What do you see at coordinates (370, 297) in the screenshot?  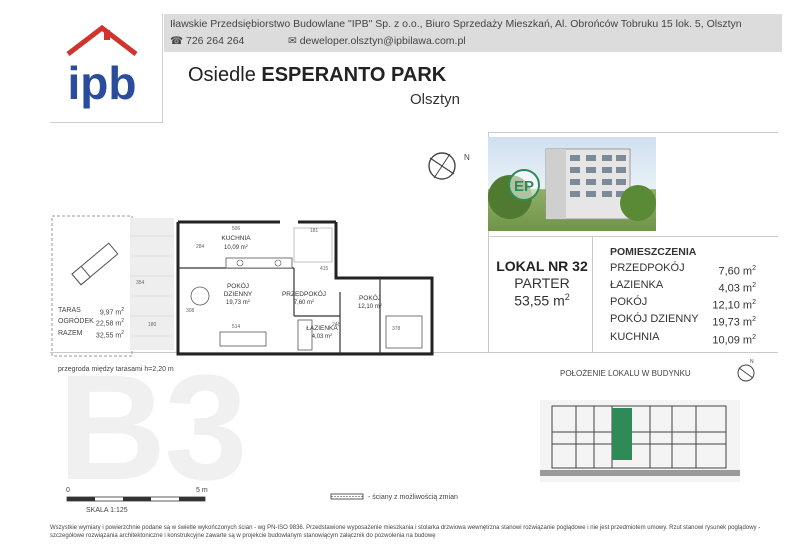 I see `bedroom-label: POKÓJ` at bounding box center [370, 297].